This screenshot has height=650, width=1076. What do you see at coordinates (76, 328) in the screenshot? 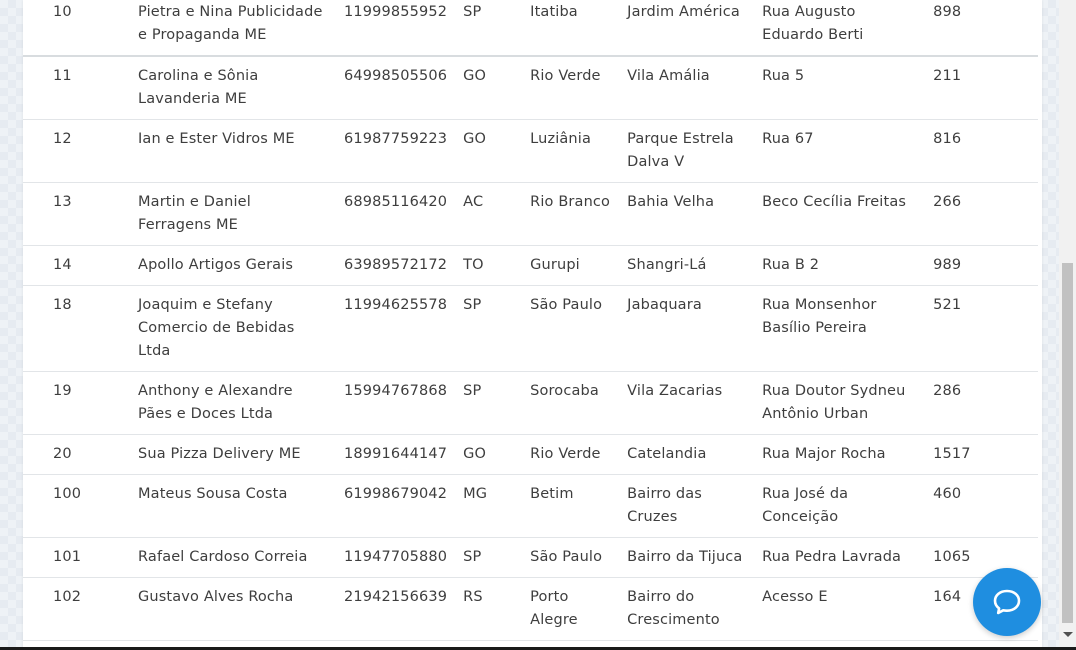
I see `cell-id: 18` at bounding box center [76, 328].